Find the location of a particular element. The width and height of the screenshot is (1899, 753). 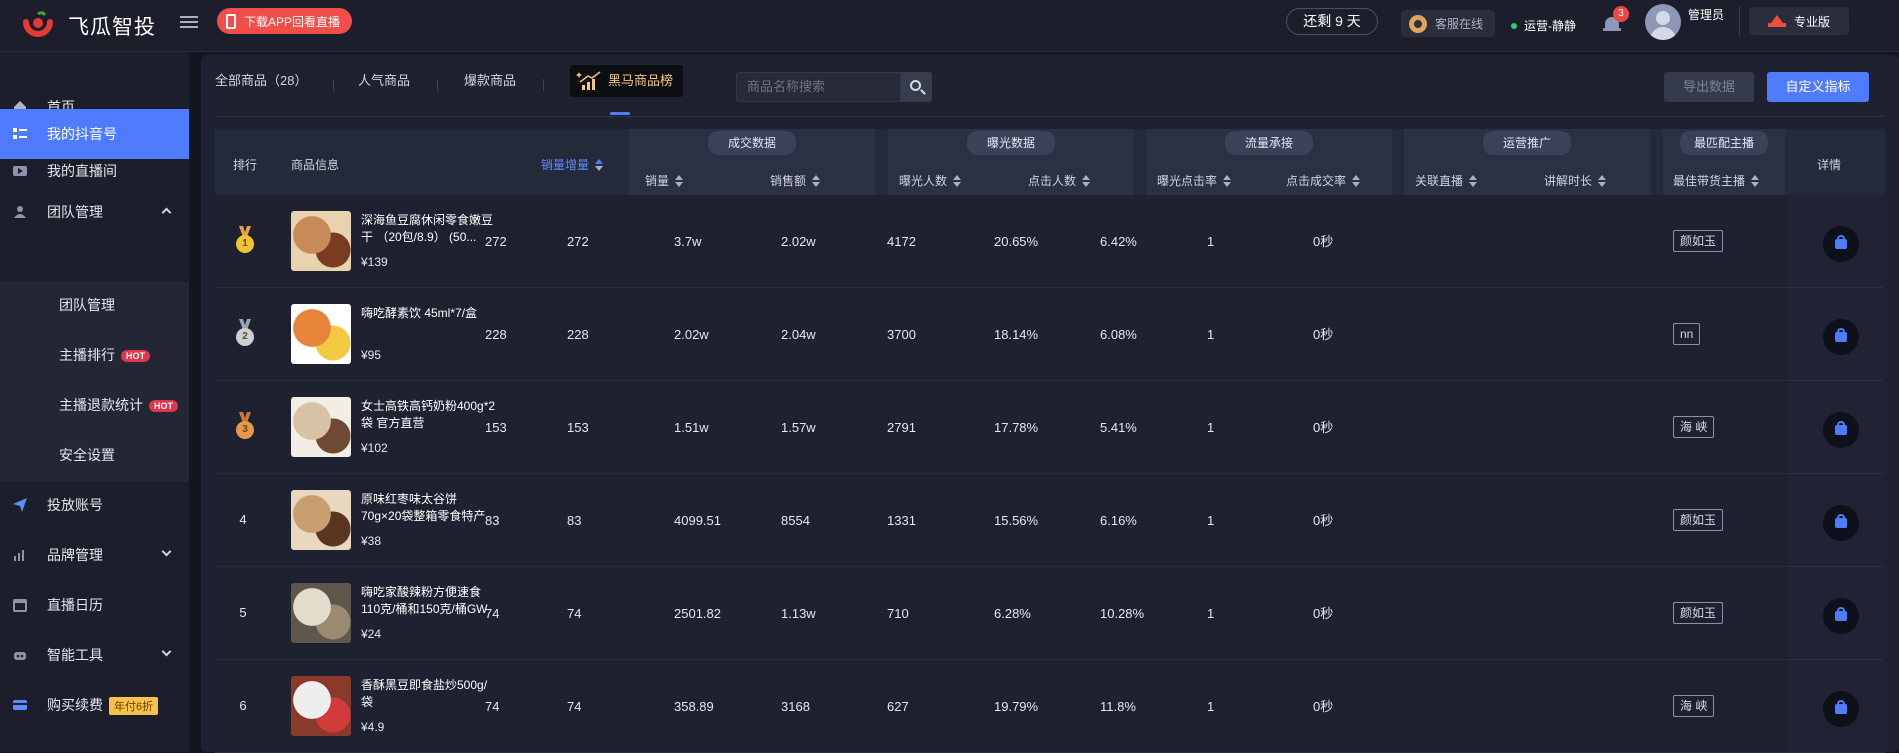

cell-sales: 83 is located at coordinates (574, 520).